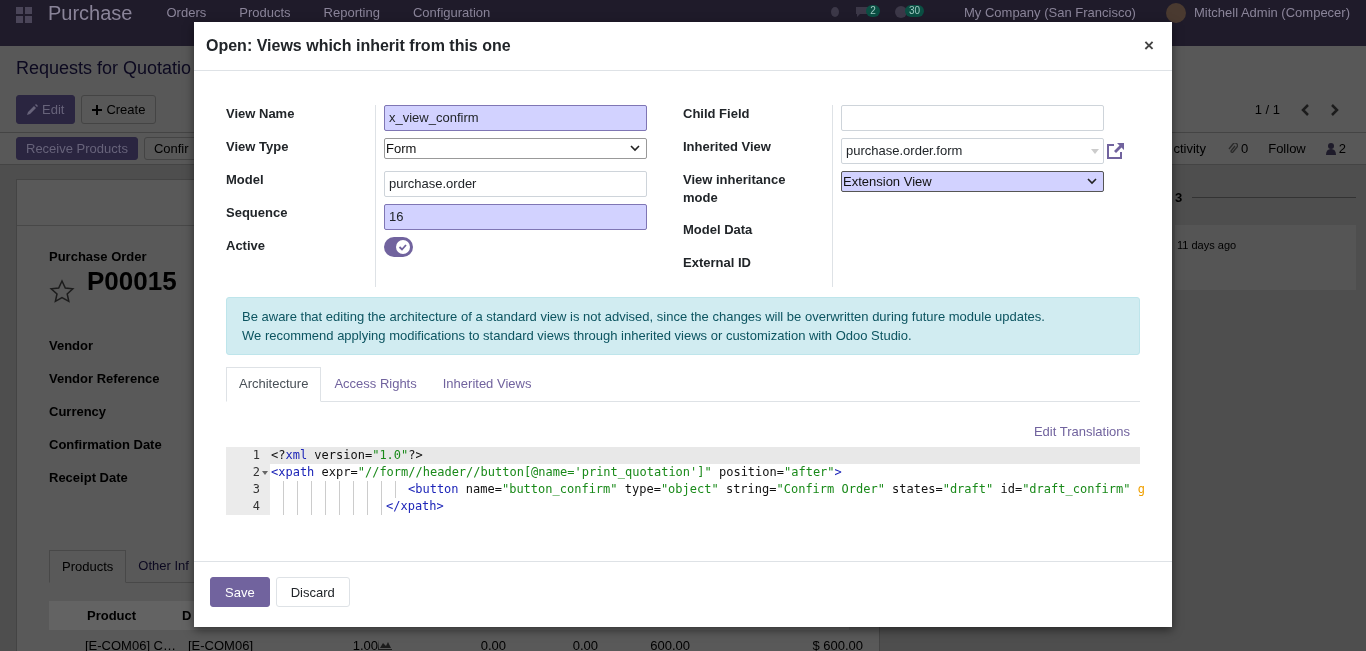 The height and width of the screenshot is (651, 1366). Describe the element at coordinates (1335, 109) in the screenshot. I see `next-icon` at that location.